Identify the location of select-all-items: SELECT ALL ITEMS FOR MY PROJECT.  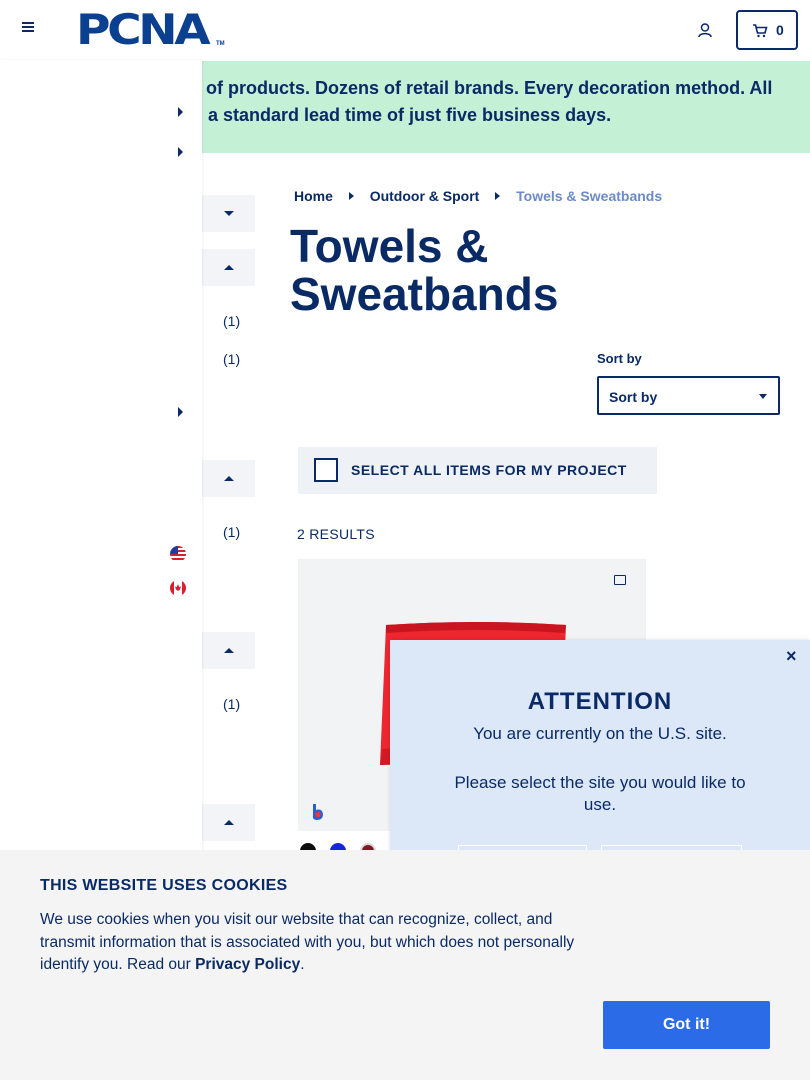
(477, 470).